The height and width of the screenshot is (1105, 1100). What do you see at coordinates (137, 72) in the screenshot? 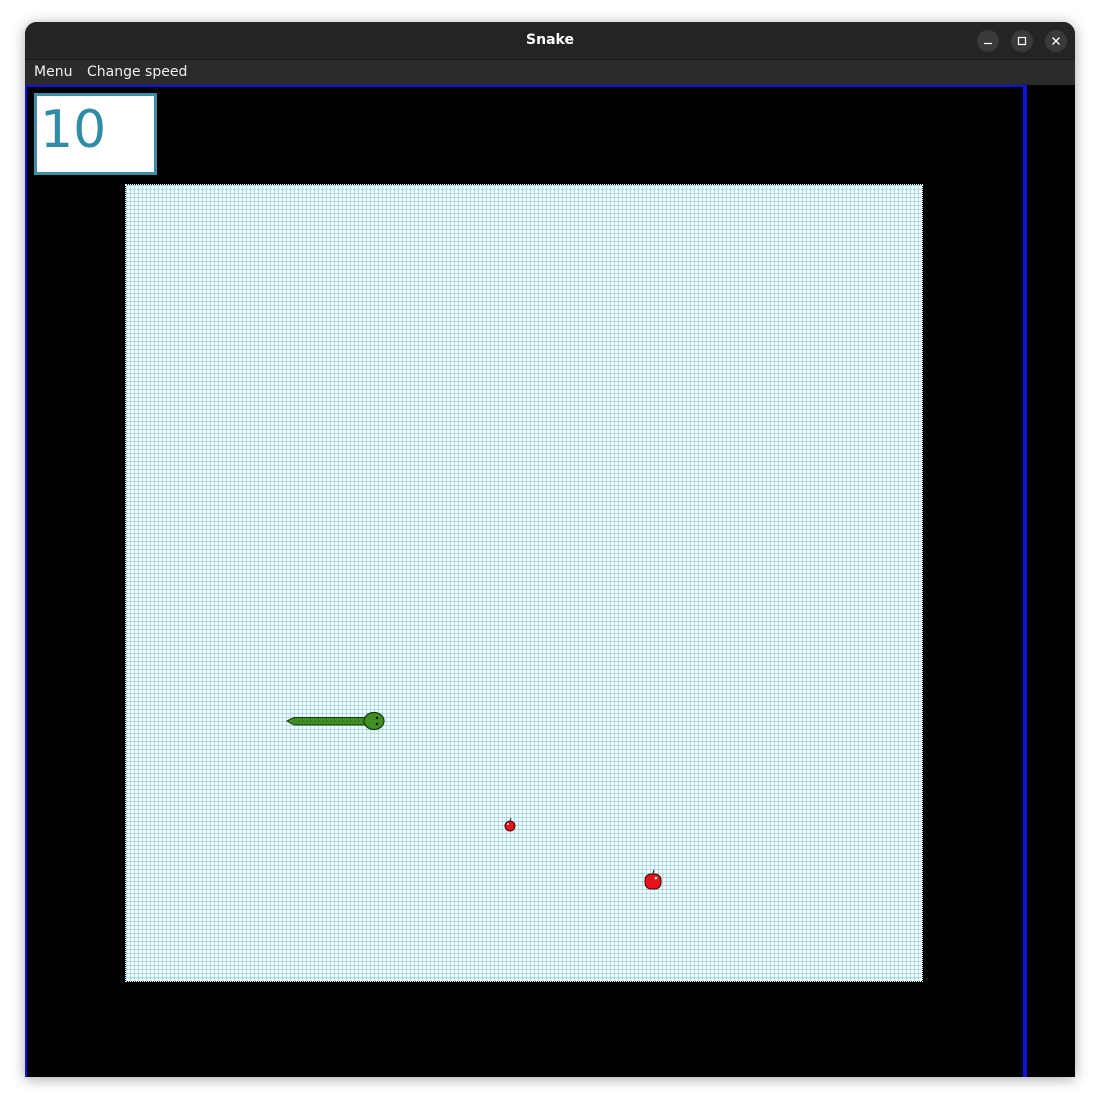
I see `menu-item-change-speed: Change speed` at bounding box center [137, 72].